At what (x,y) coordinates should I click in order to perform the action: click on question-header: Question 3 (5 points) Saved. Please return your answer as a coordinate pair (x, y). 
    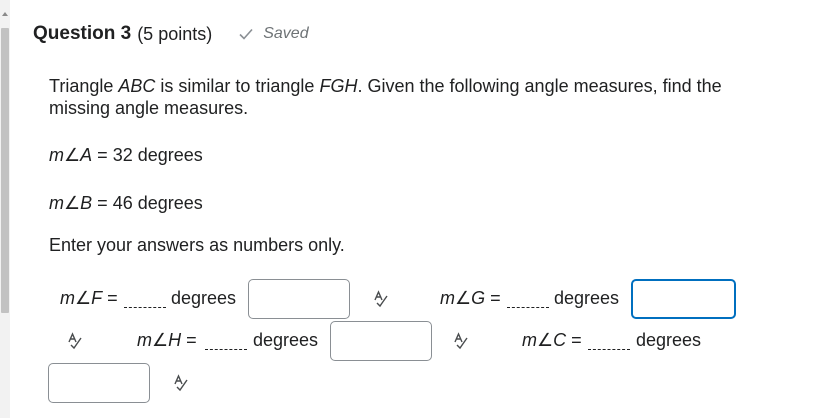
    Looking at the image, I should click on (171, 34).